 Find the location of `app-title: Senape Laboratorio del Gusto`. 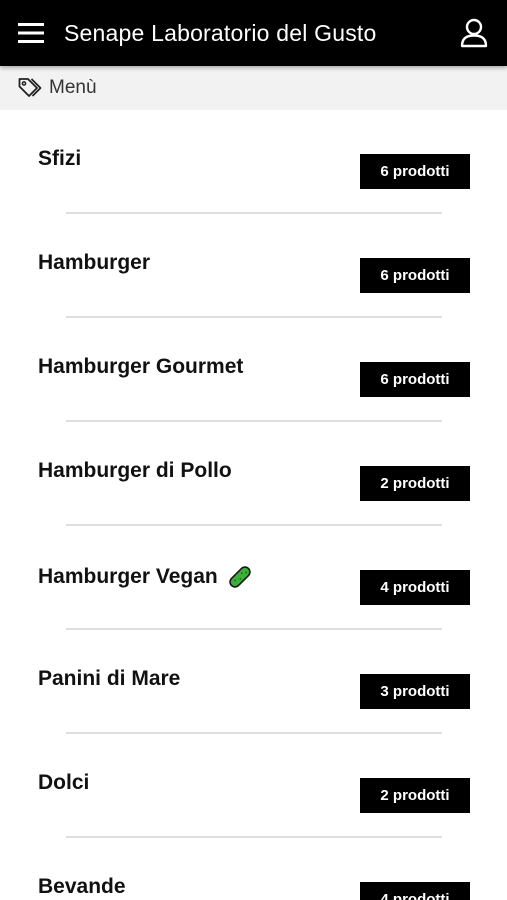

app-title: Senape Laboratorio del Gusto is located at coordinates (220, 32).